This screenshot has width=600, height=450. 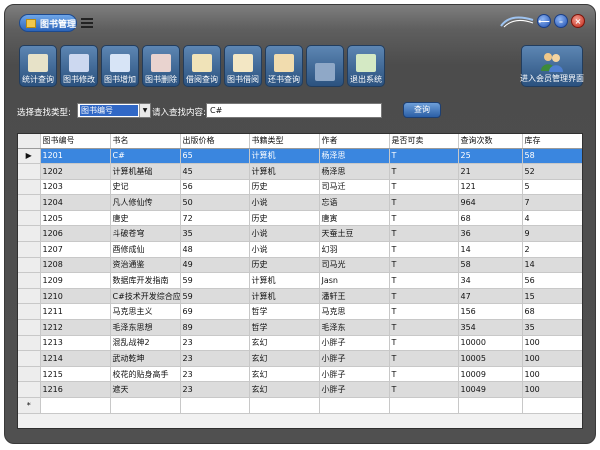 I want to click on table-cell: 1212, so click(x=75, y=327).